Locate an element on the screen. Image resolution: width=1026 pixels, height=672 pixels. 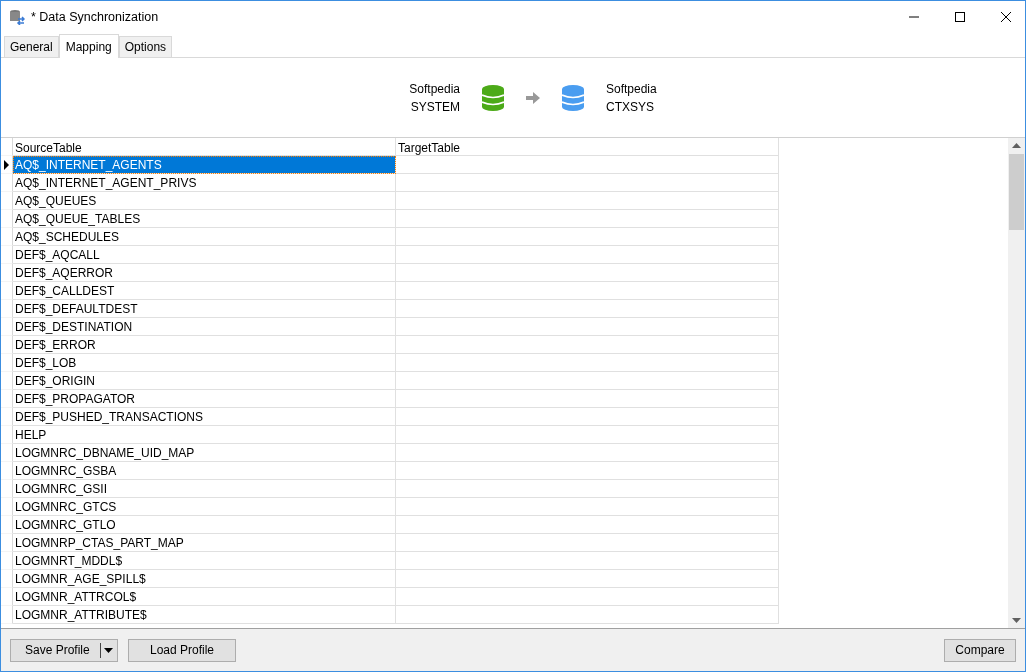
table-cell: AQ$_SCHEDULES is located at coordinates (204, 237).